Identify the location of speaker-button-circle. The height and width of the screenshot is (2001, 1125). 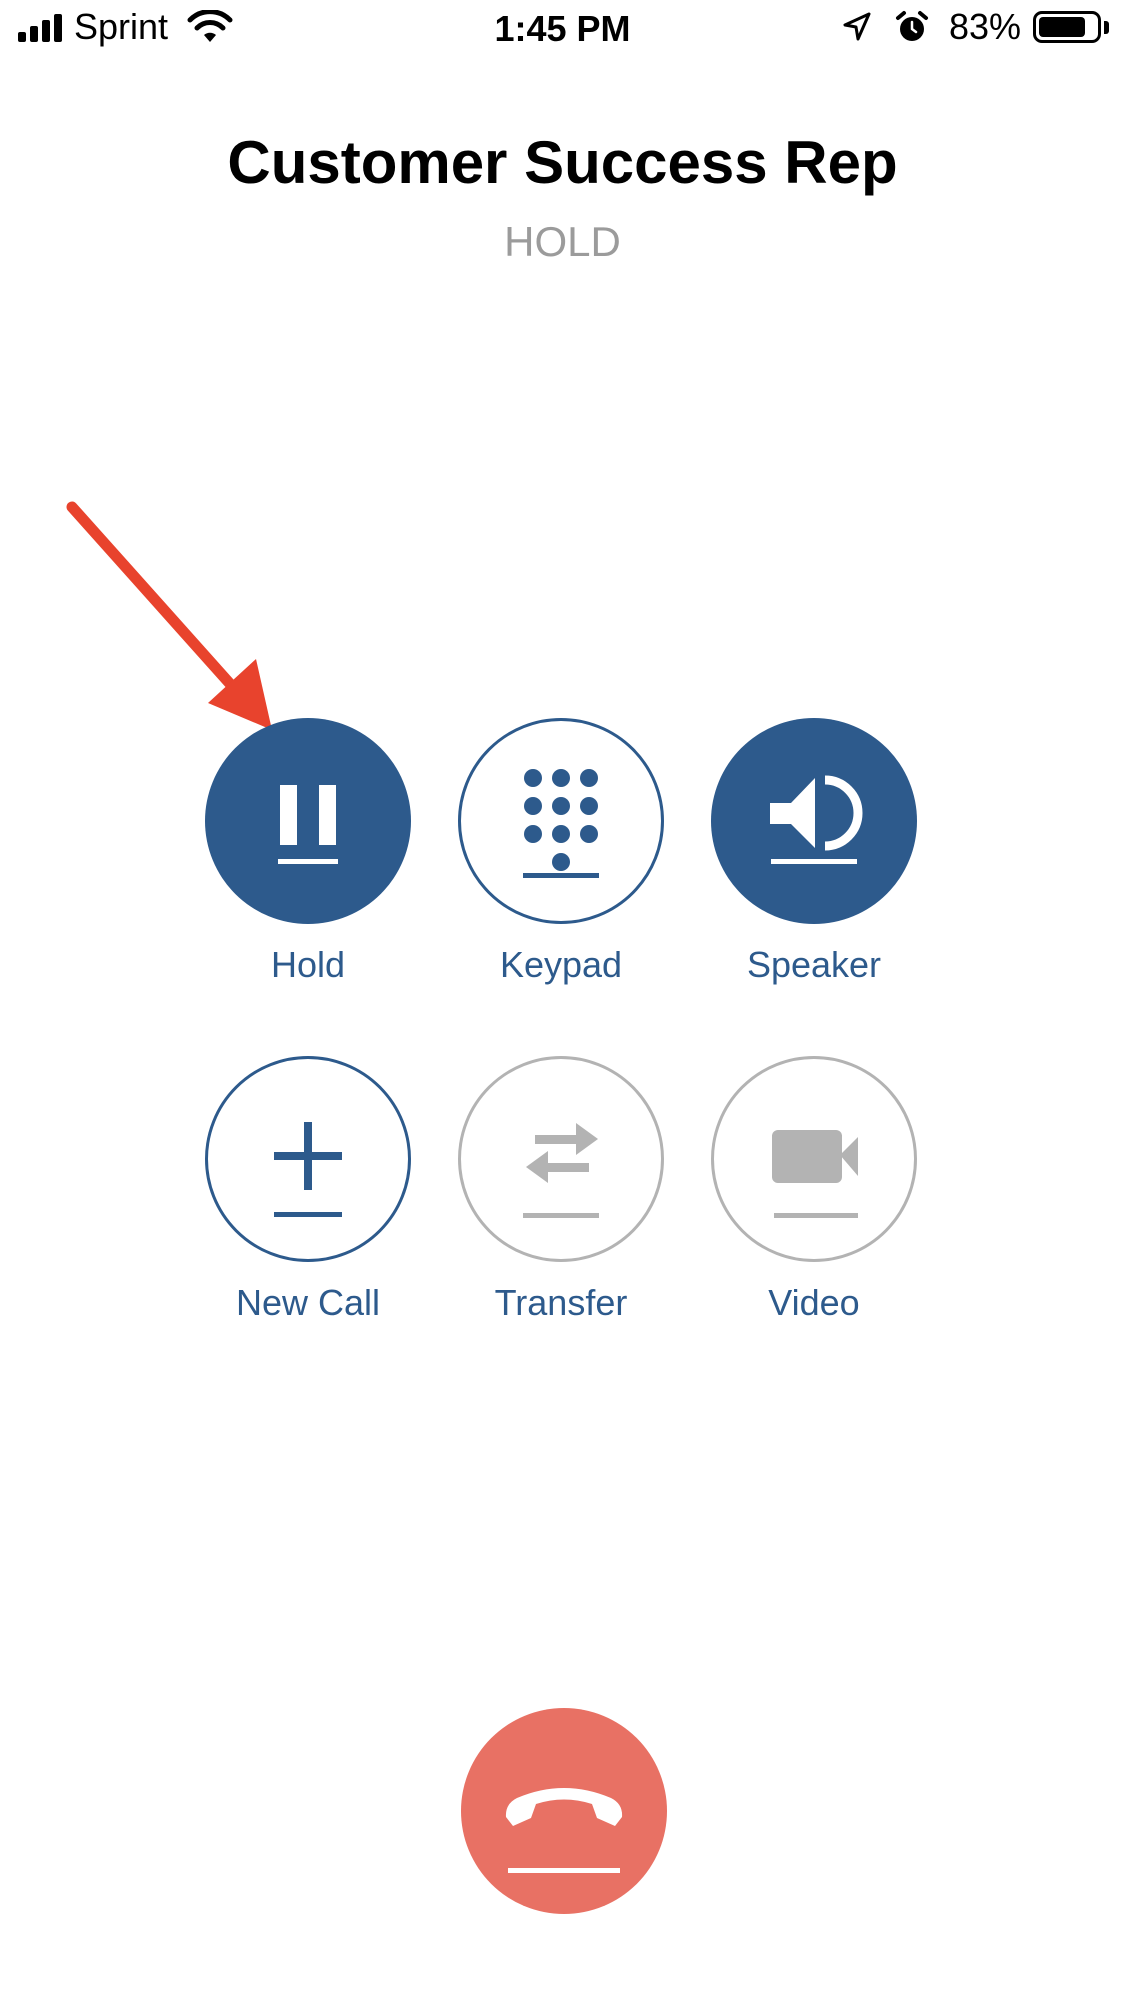
(814, 821).